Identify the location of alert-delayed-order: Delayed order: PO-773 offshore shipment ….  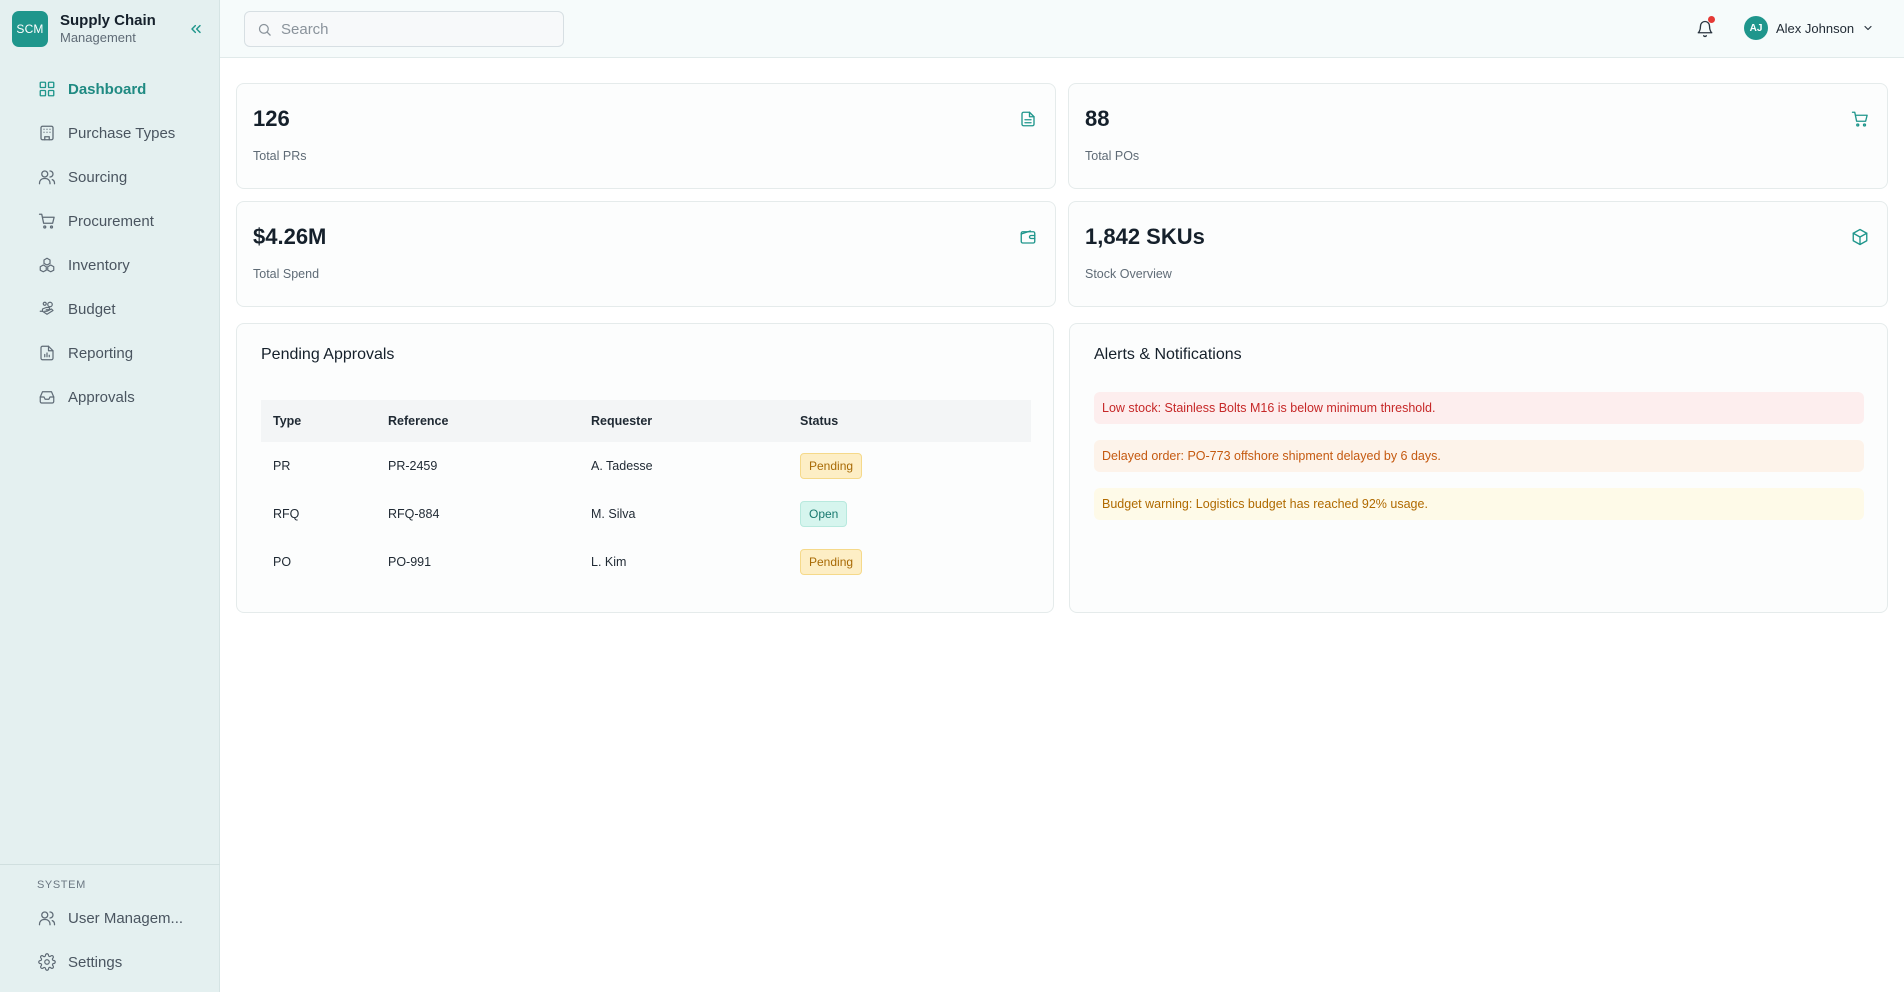
(1479, 456).